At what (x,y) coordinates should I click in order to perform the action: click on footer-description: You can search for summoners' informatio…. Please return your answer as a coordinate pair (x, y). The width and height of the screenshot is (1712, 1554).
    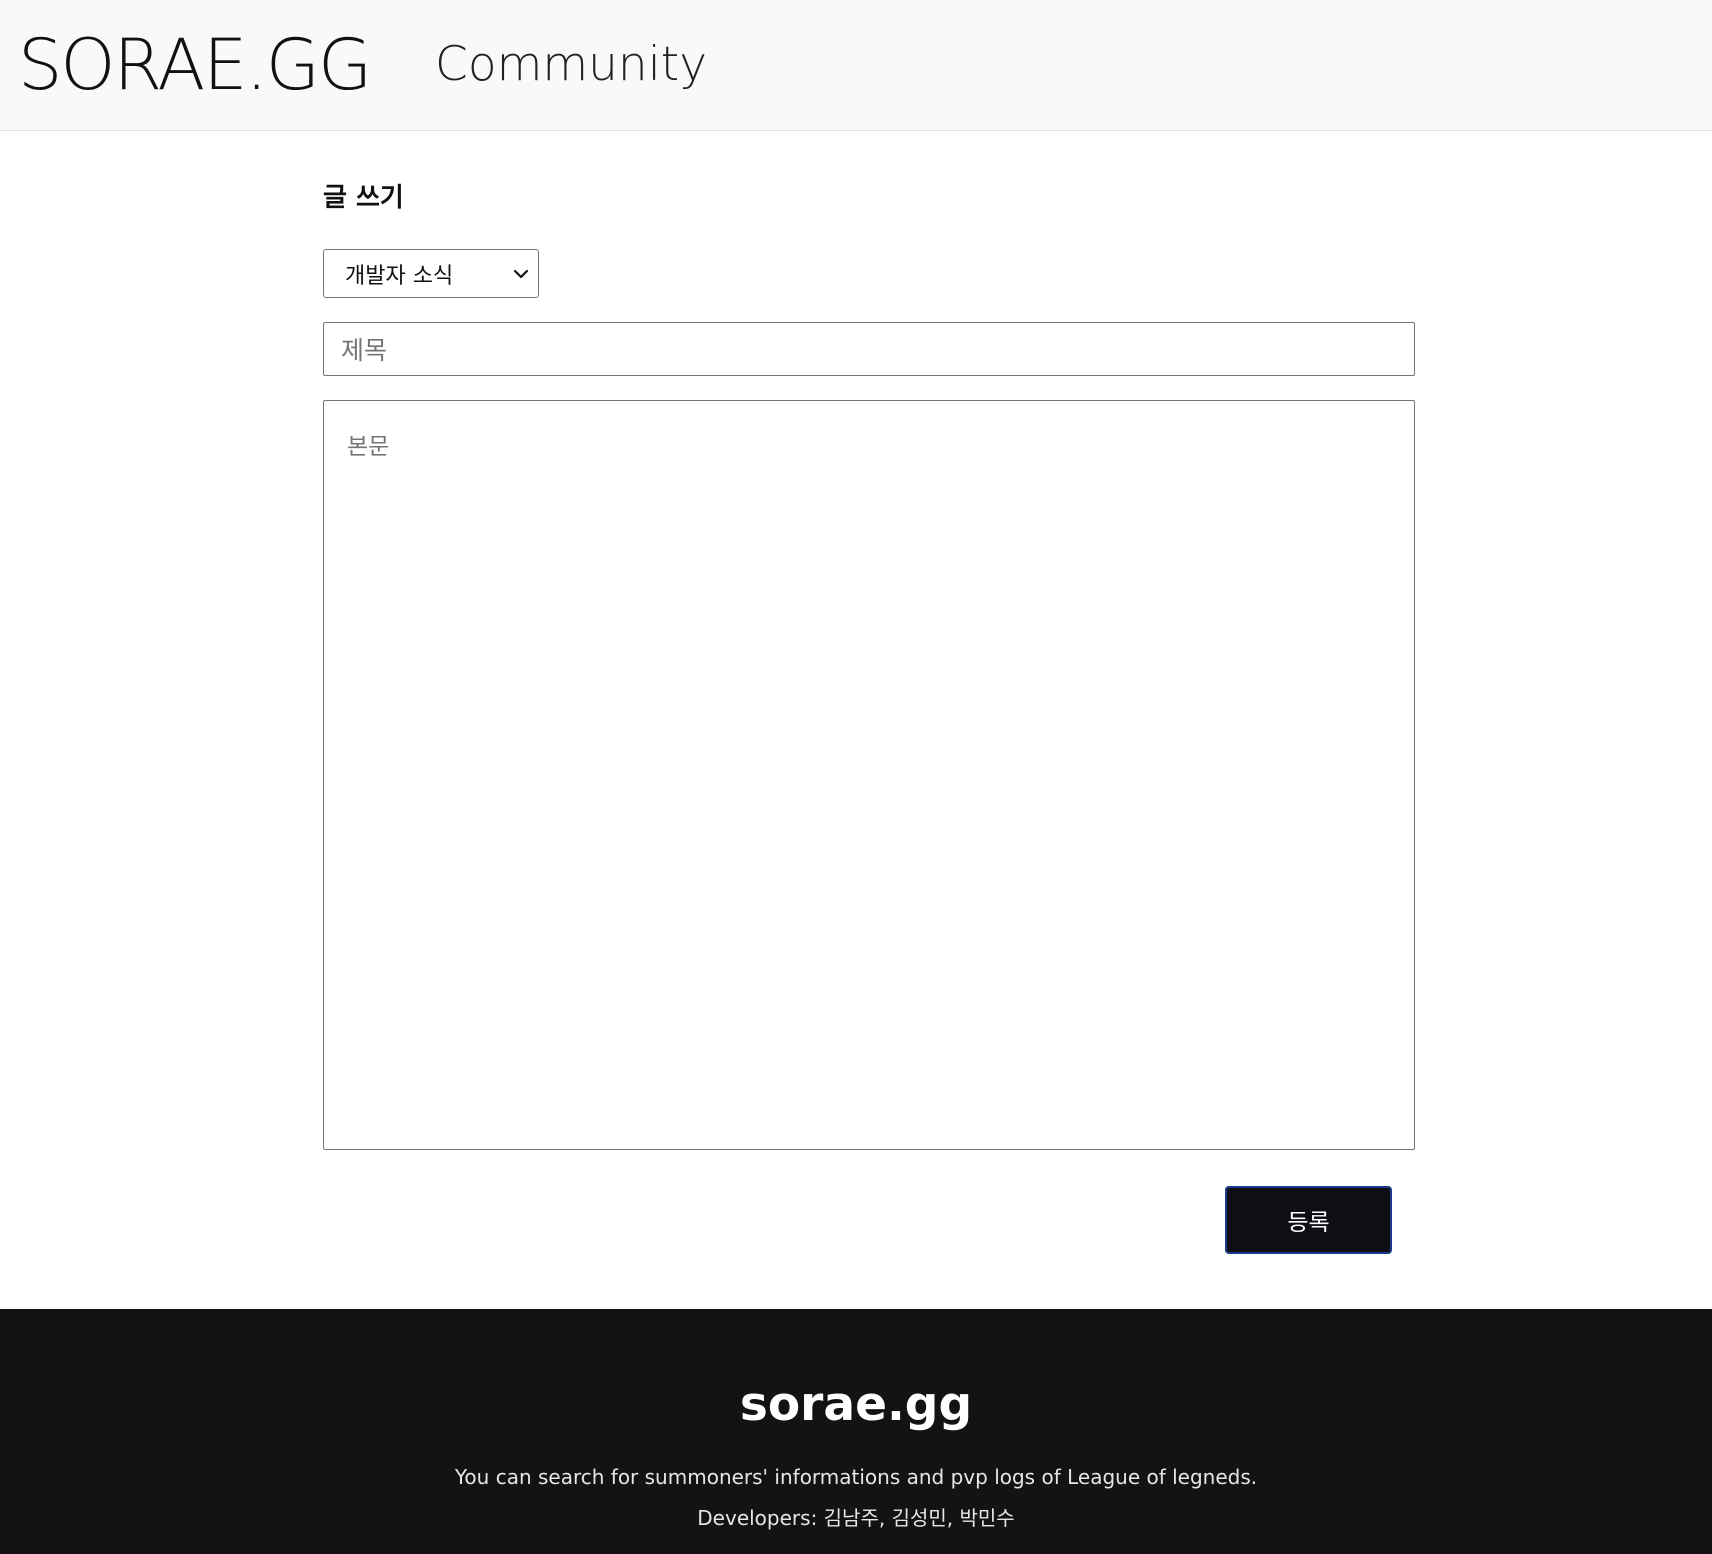
    Looking at the image, I should click on (856, 1477).